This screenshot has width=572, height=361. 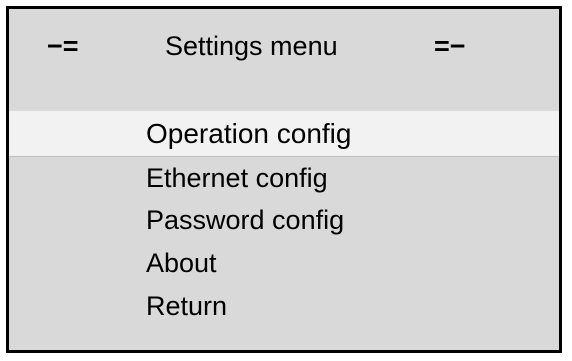 I want to click on menu-title: Settings menu, so click(x=251, y=46).